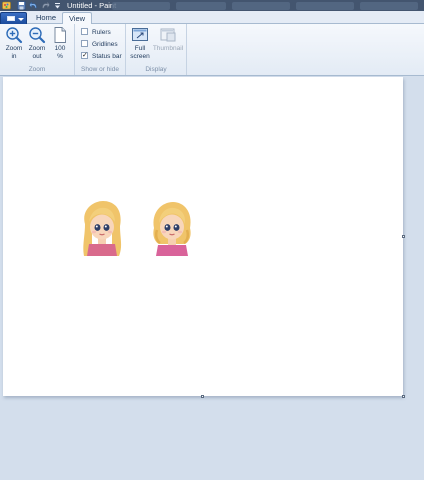 This screenshot has height=480, width=424. What do you see at coordinates (60, 35) in the screenshot?
I see `page-100-icon` at bounding box center [60, 35].